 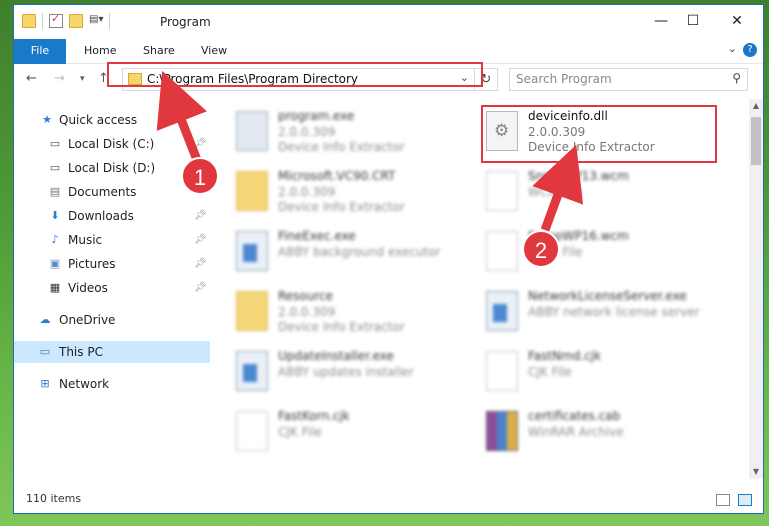 I want to click on step-badge-1: 1, so click(x=200, y=176).